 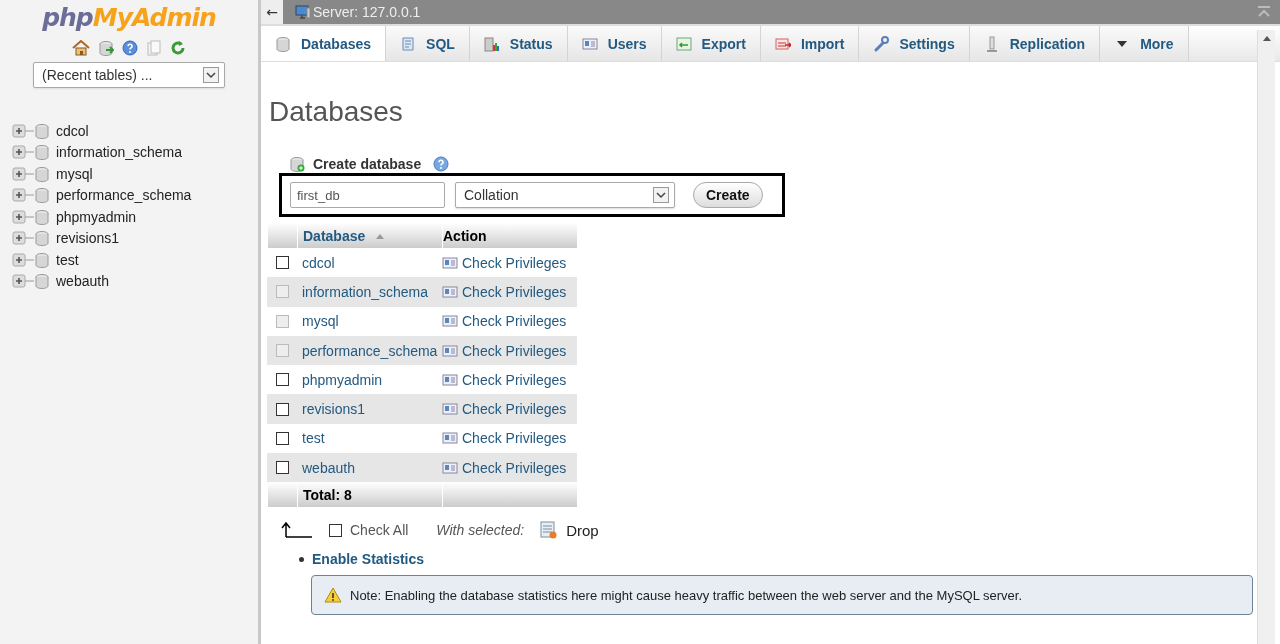 I want to click on sidebar-item: information_schema, so click(x=119, y=152).